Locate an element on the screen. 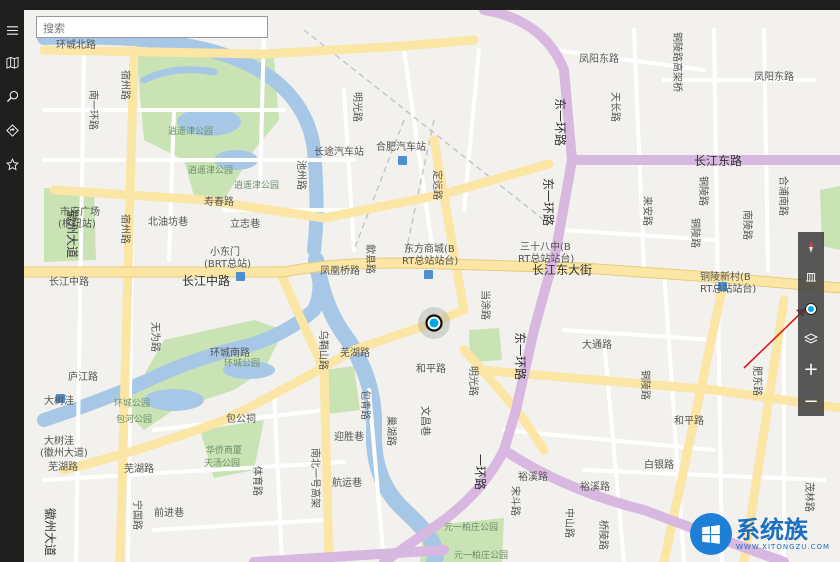  map-controls: 皿 + − is located at coordinates (811, 324).